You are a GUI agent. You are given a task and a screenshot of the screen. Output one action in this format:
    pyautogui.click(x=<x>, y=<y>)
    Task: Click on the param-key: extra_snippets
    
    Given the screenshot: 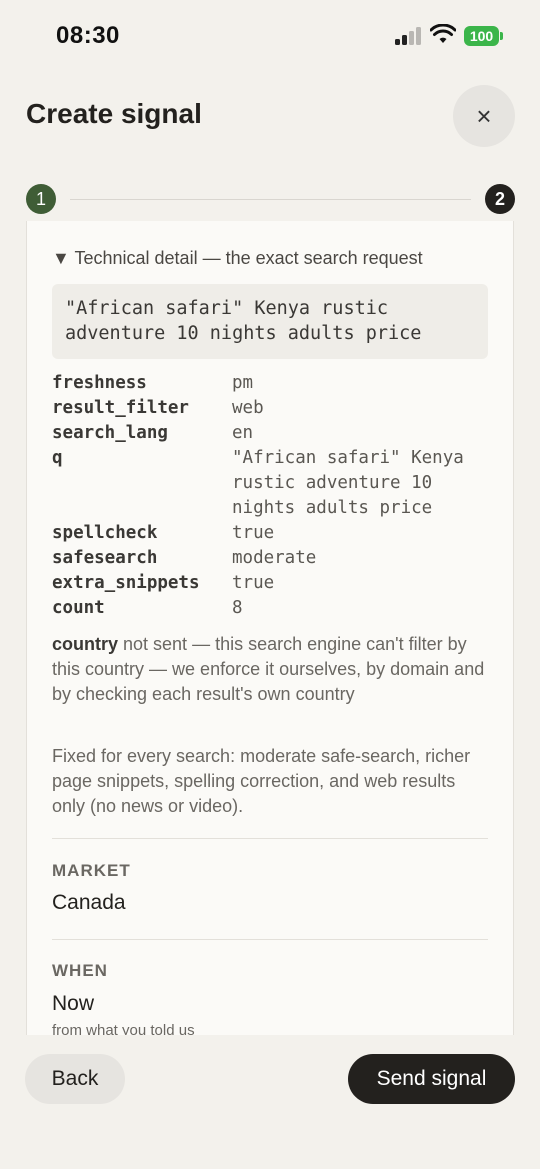 What is the action you would take?
    pyautogui.click(x=126, y=583)
    